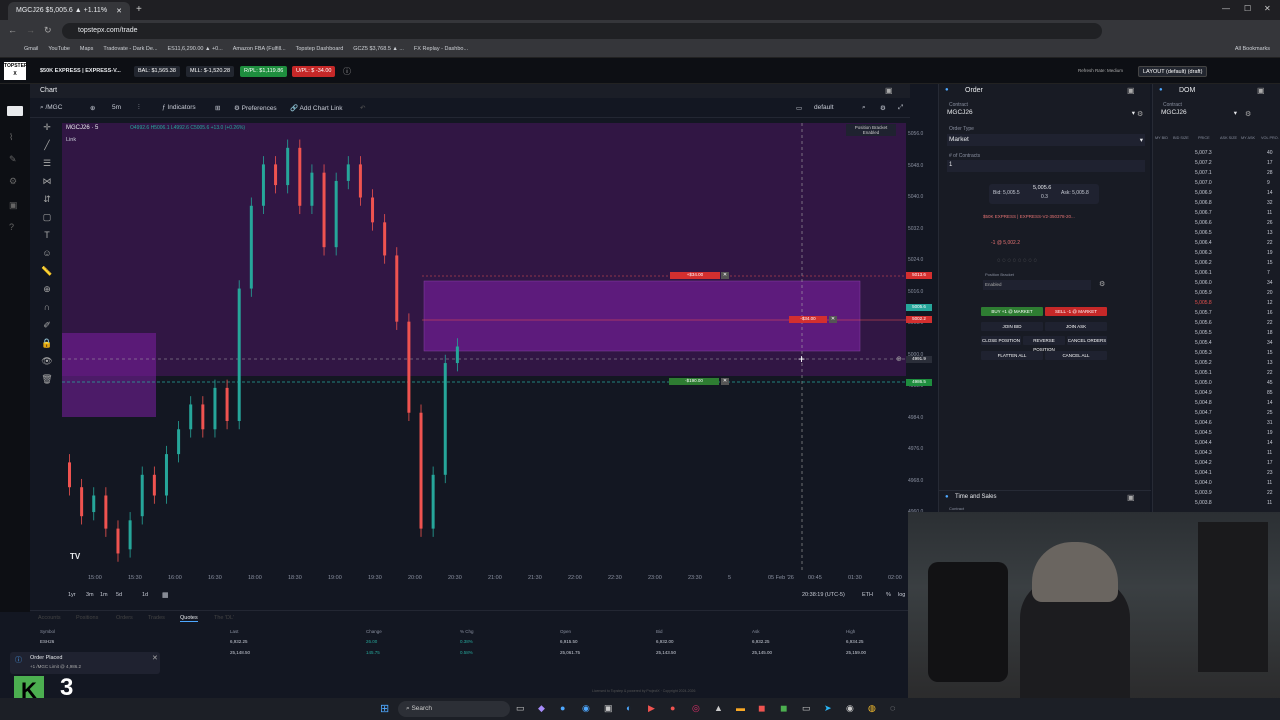  I want to click on range-1d: 1d, so click(145, 595).